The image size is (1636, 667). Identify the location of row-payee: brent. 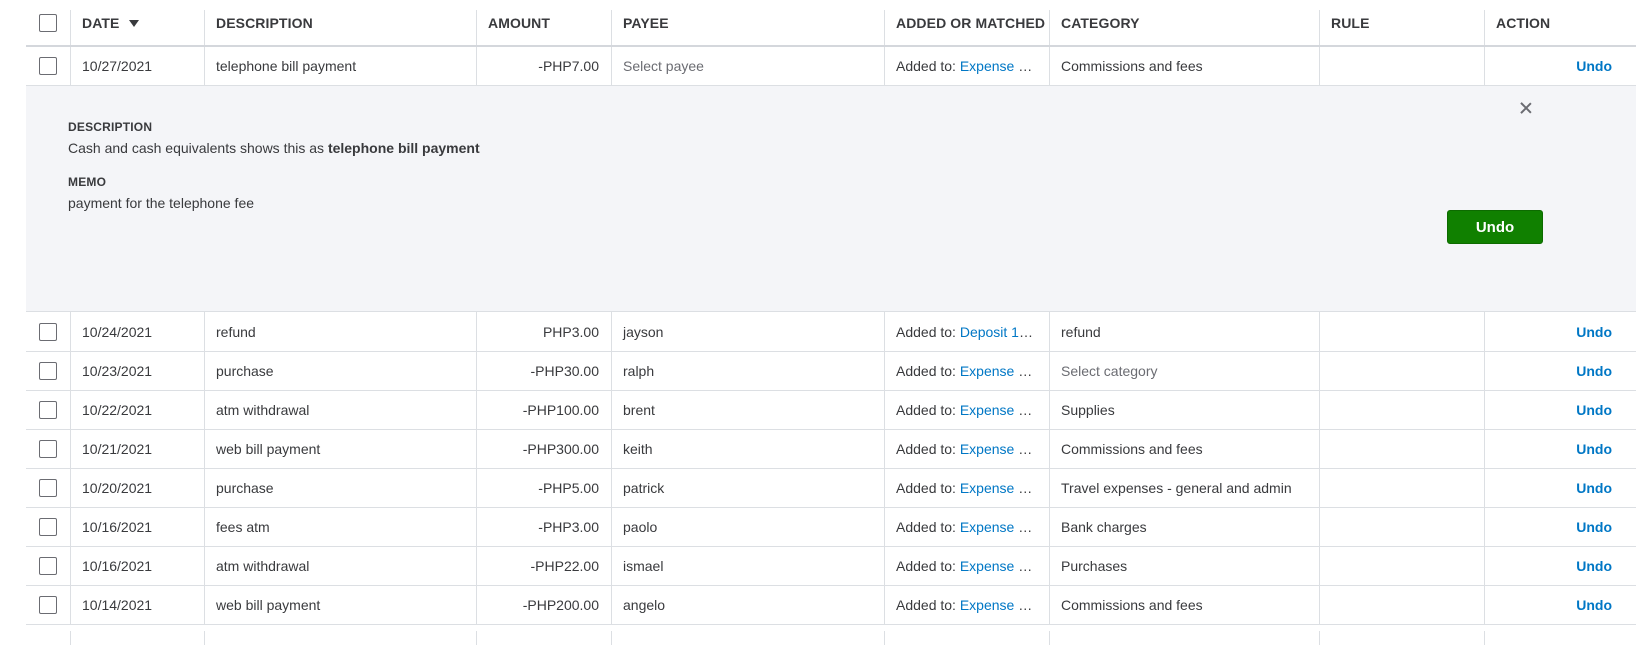
(747, 410).